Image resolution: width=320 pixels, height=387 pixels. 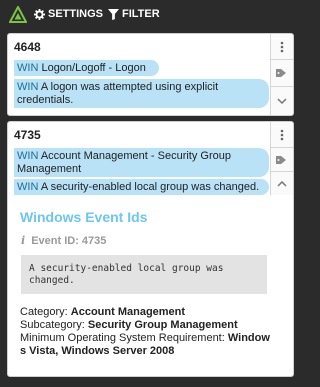 I want to click on settings-button: SETTINGS, so click(x=68, y=14).